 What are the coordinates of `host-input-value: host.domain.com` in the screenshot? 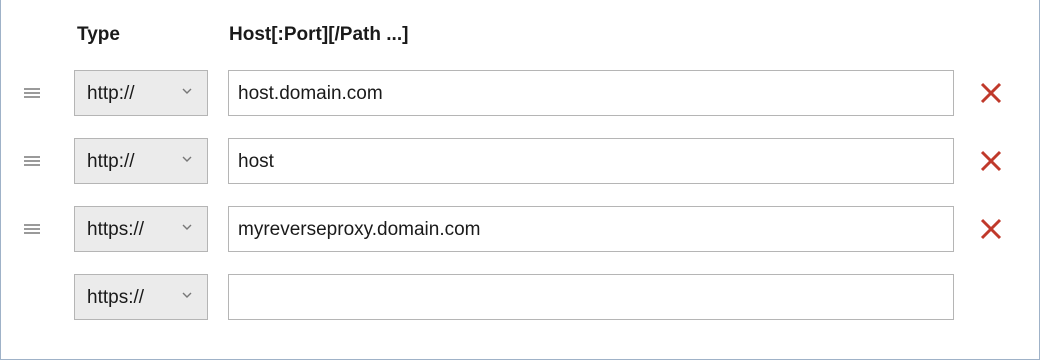 It's located at (310, 93).